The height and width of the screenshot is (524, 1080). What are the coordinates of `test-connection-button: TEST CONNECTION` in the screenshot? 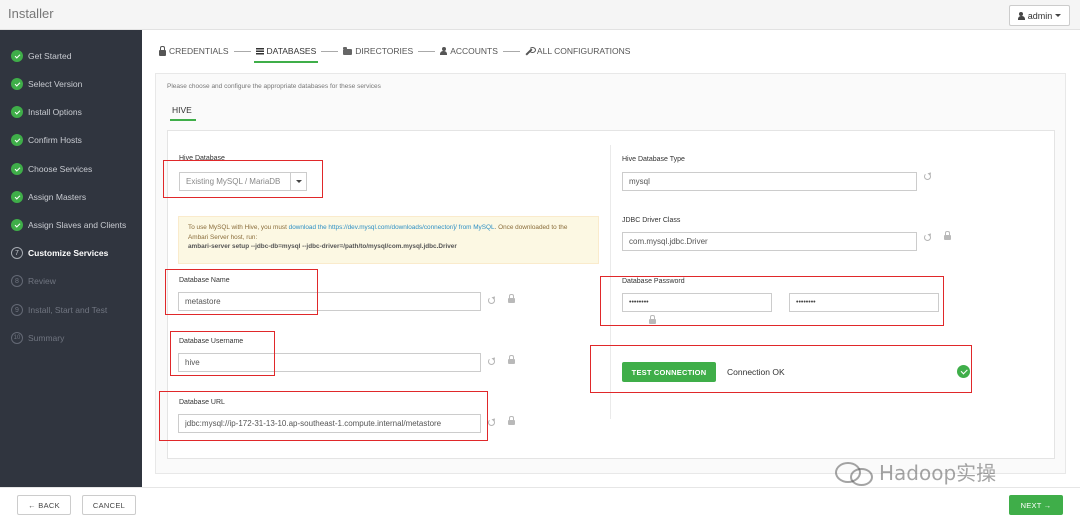 It's located at (669, 372).